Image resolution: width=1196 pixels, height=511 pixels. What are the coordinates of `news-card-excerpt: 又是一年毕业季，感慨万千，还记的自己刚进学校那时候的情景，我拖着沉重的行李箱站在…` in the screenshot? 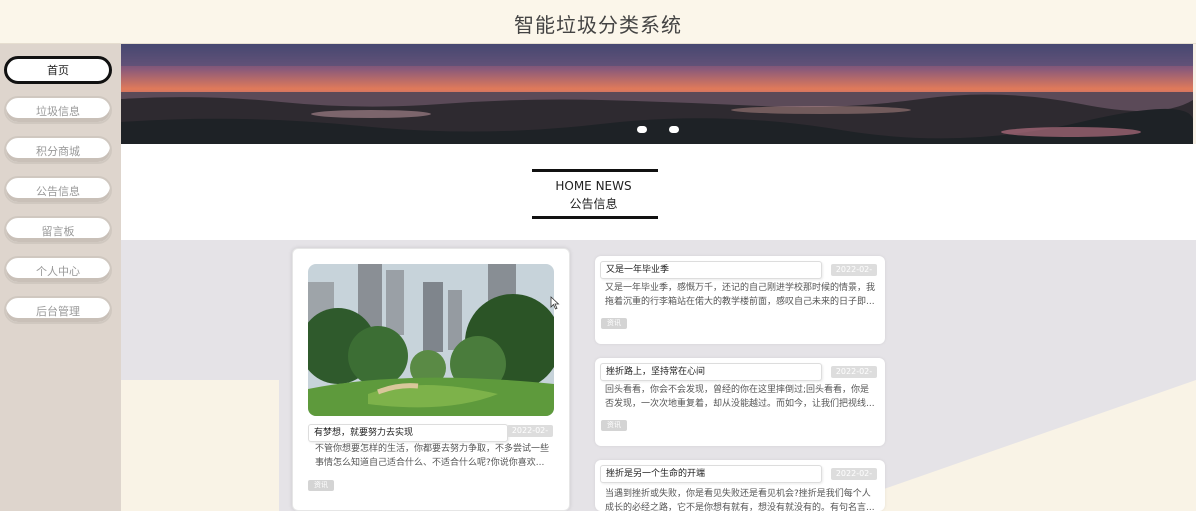 It's located at (740, 295).